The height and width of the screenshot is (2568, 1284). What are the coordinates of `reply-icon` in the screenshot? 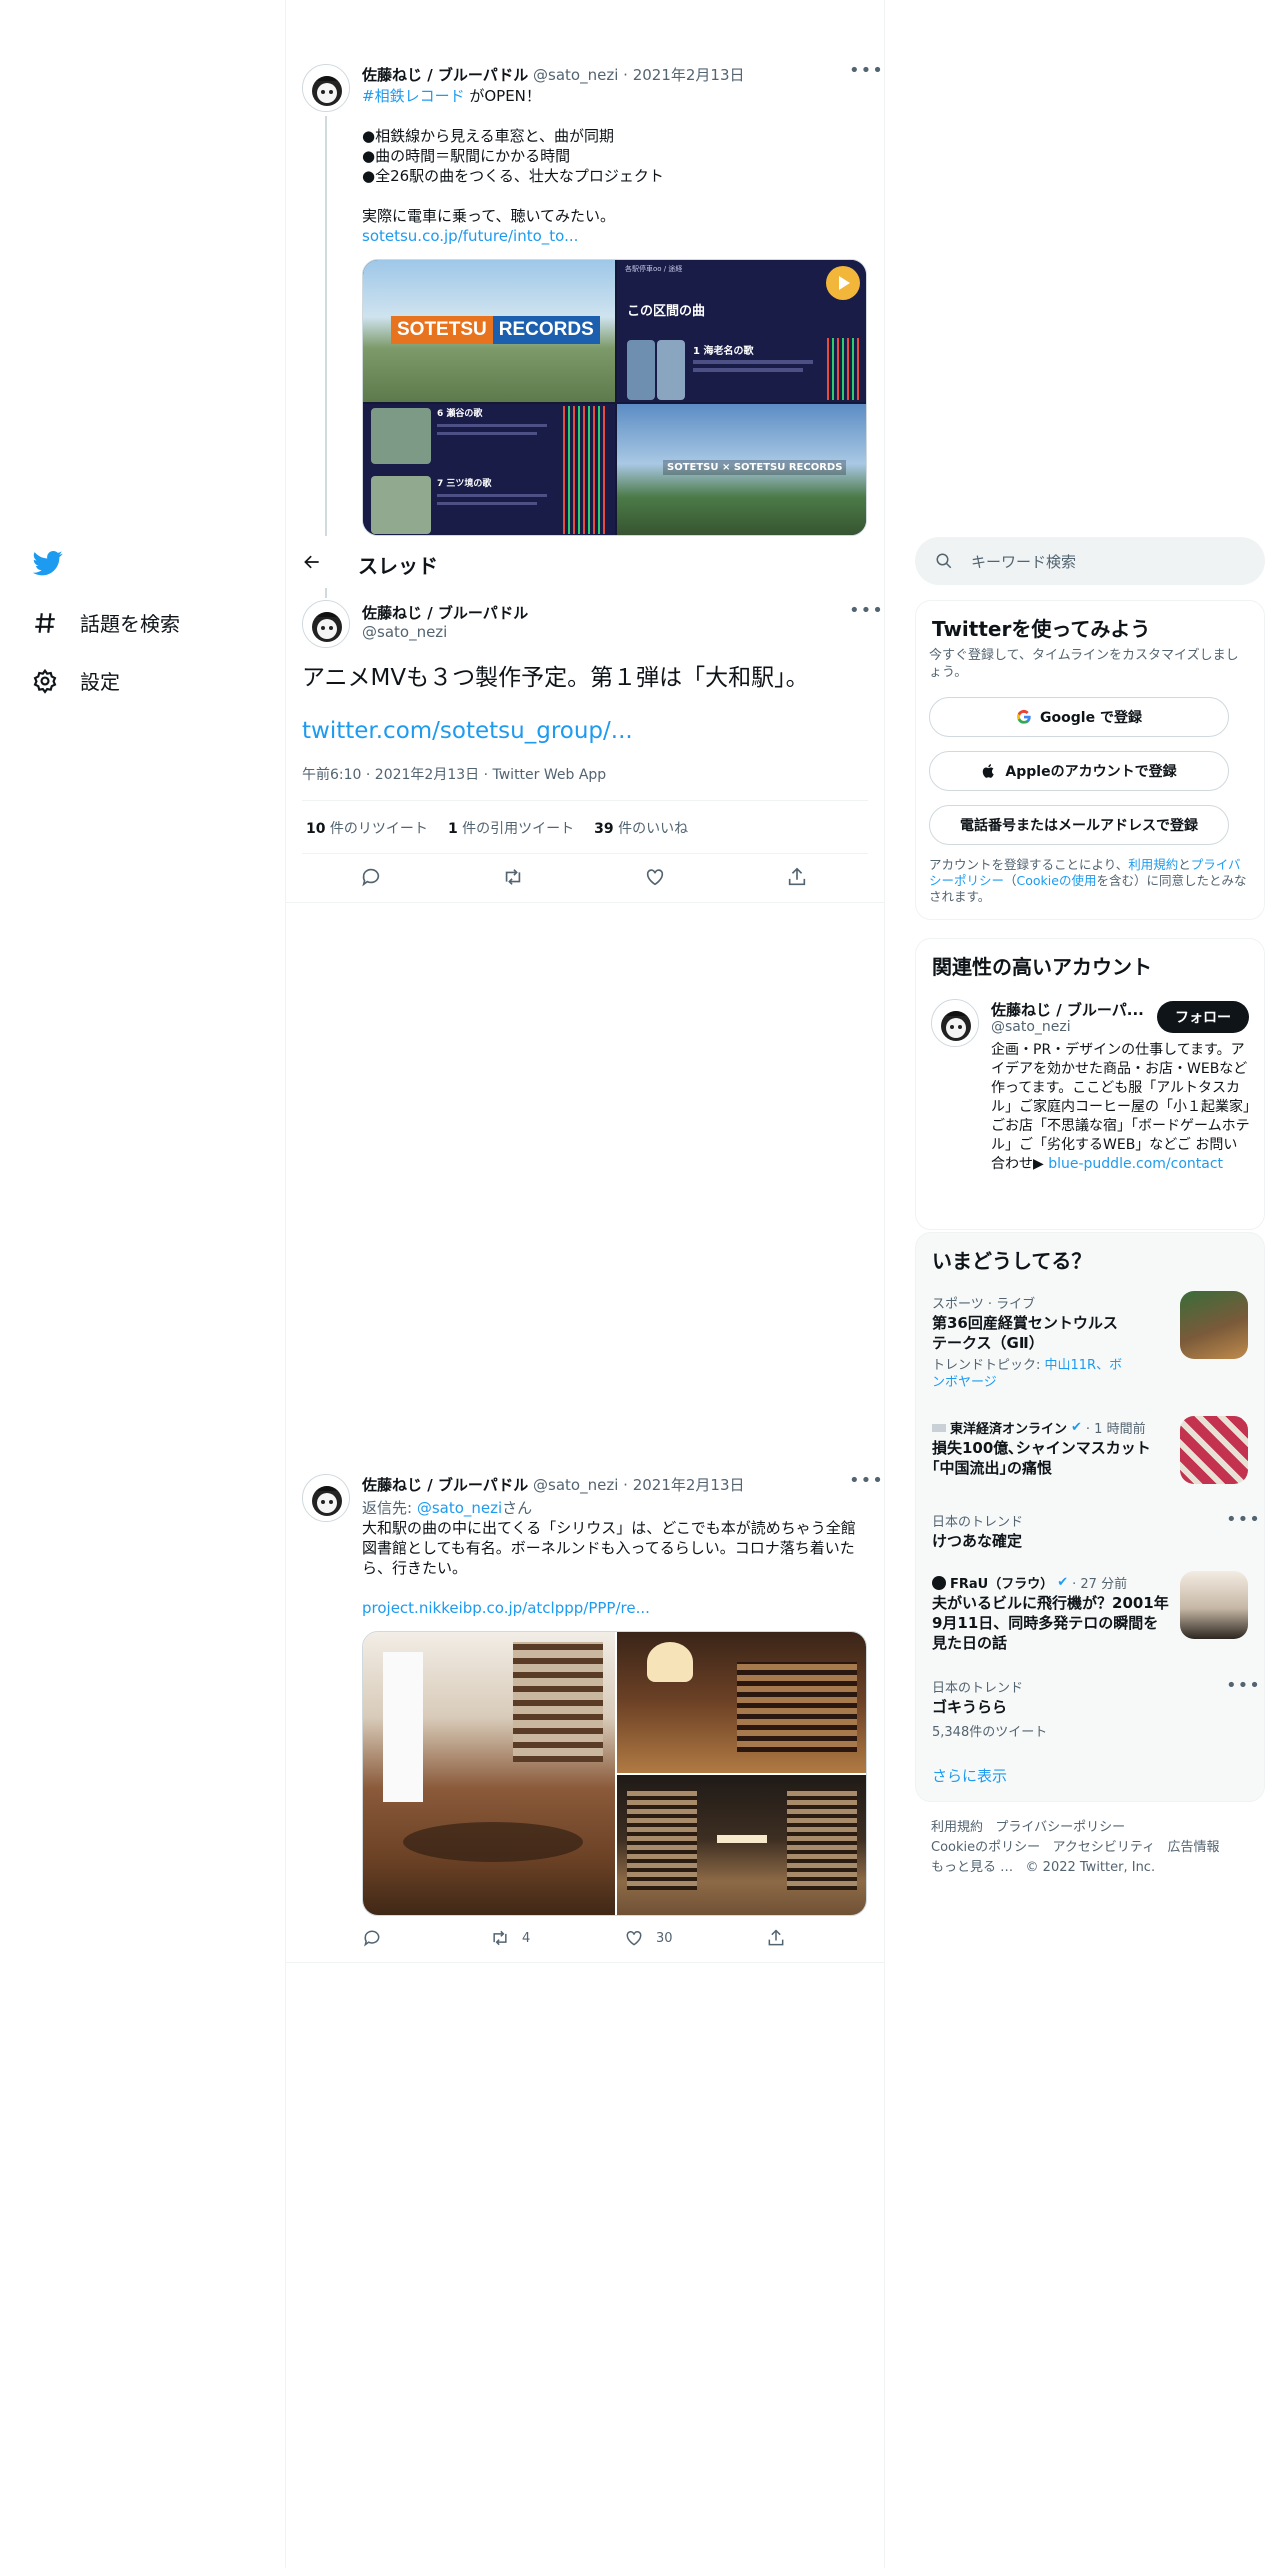 It's located at (371, 879).